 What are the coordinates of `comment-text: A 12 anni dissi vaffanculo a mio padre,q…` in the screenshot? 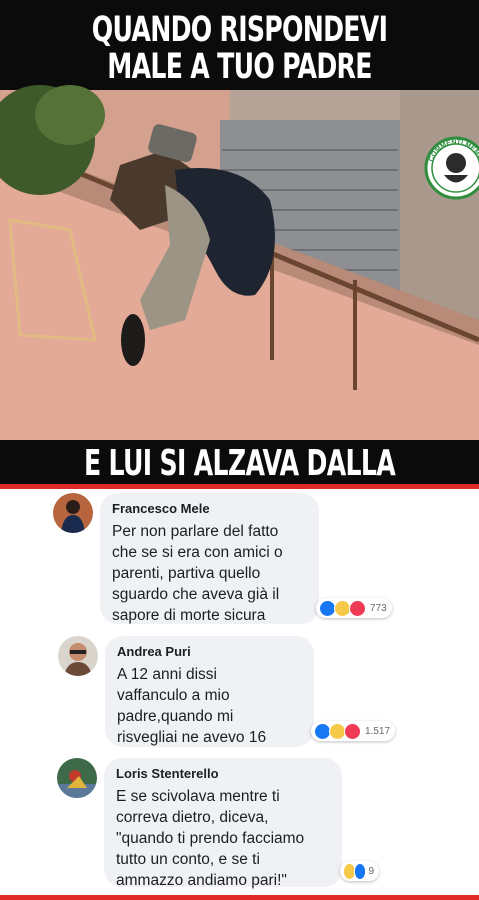 It's located at (192, 706).